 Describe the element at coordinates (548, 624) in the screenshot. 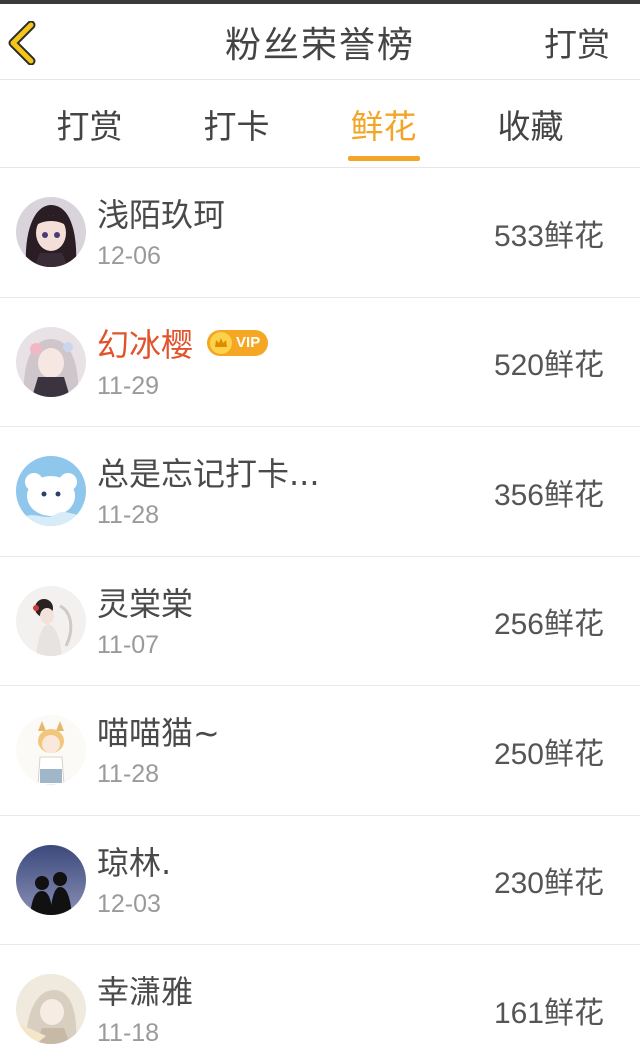

I see `flower-count: 256鲜花` at that location.